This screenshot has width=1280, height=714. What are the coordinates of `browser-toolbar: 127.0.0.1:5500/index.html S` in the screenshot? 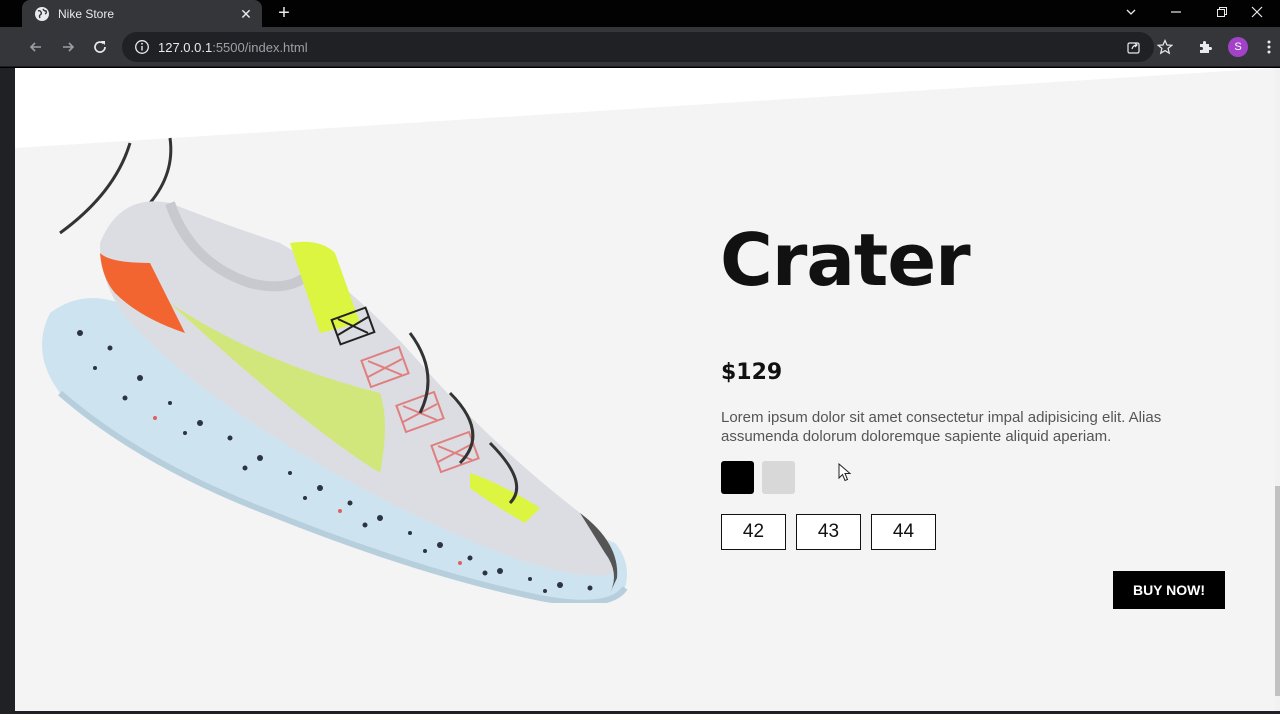 It's located at (640, 47).